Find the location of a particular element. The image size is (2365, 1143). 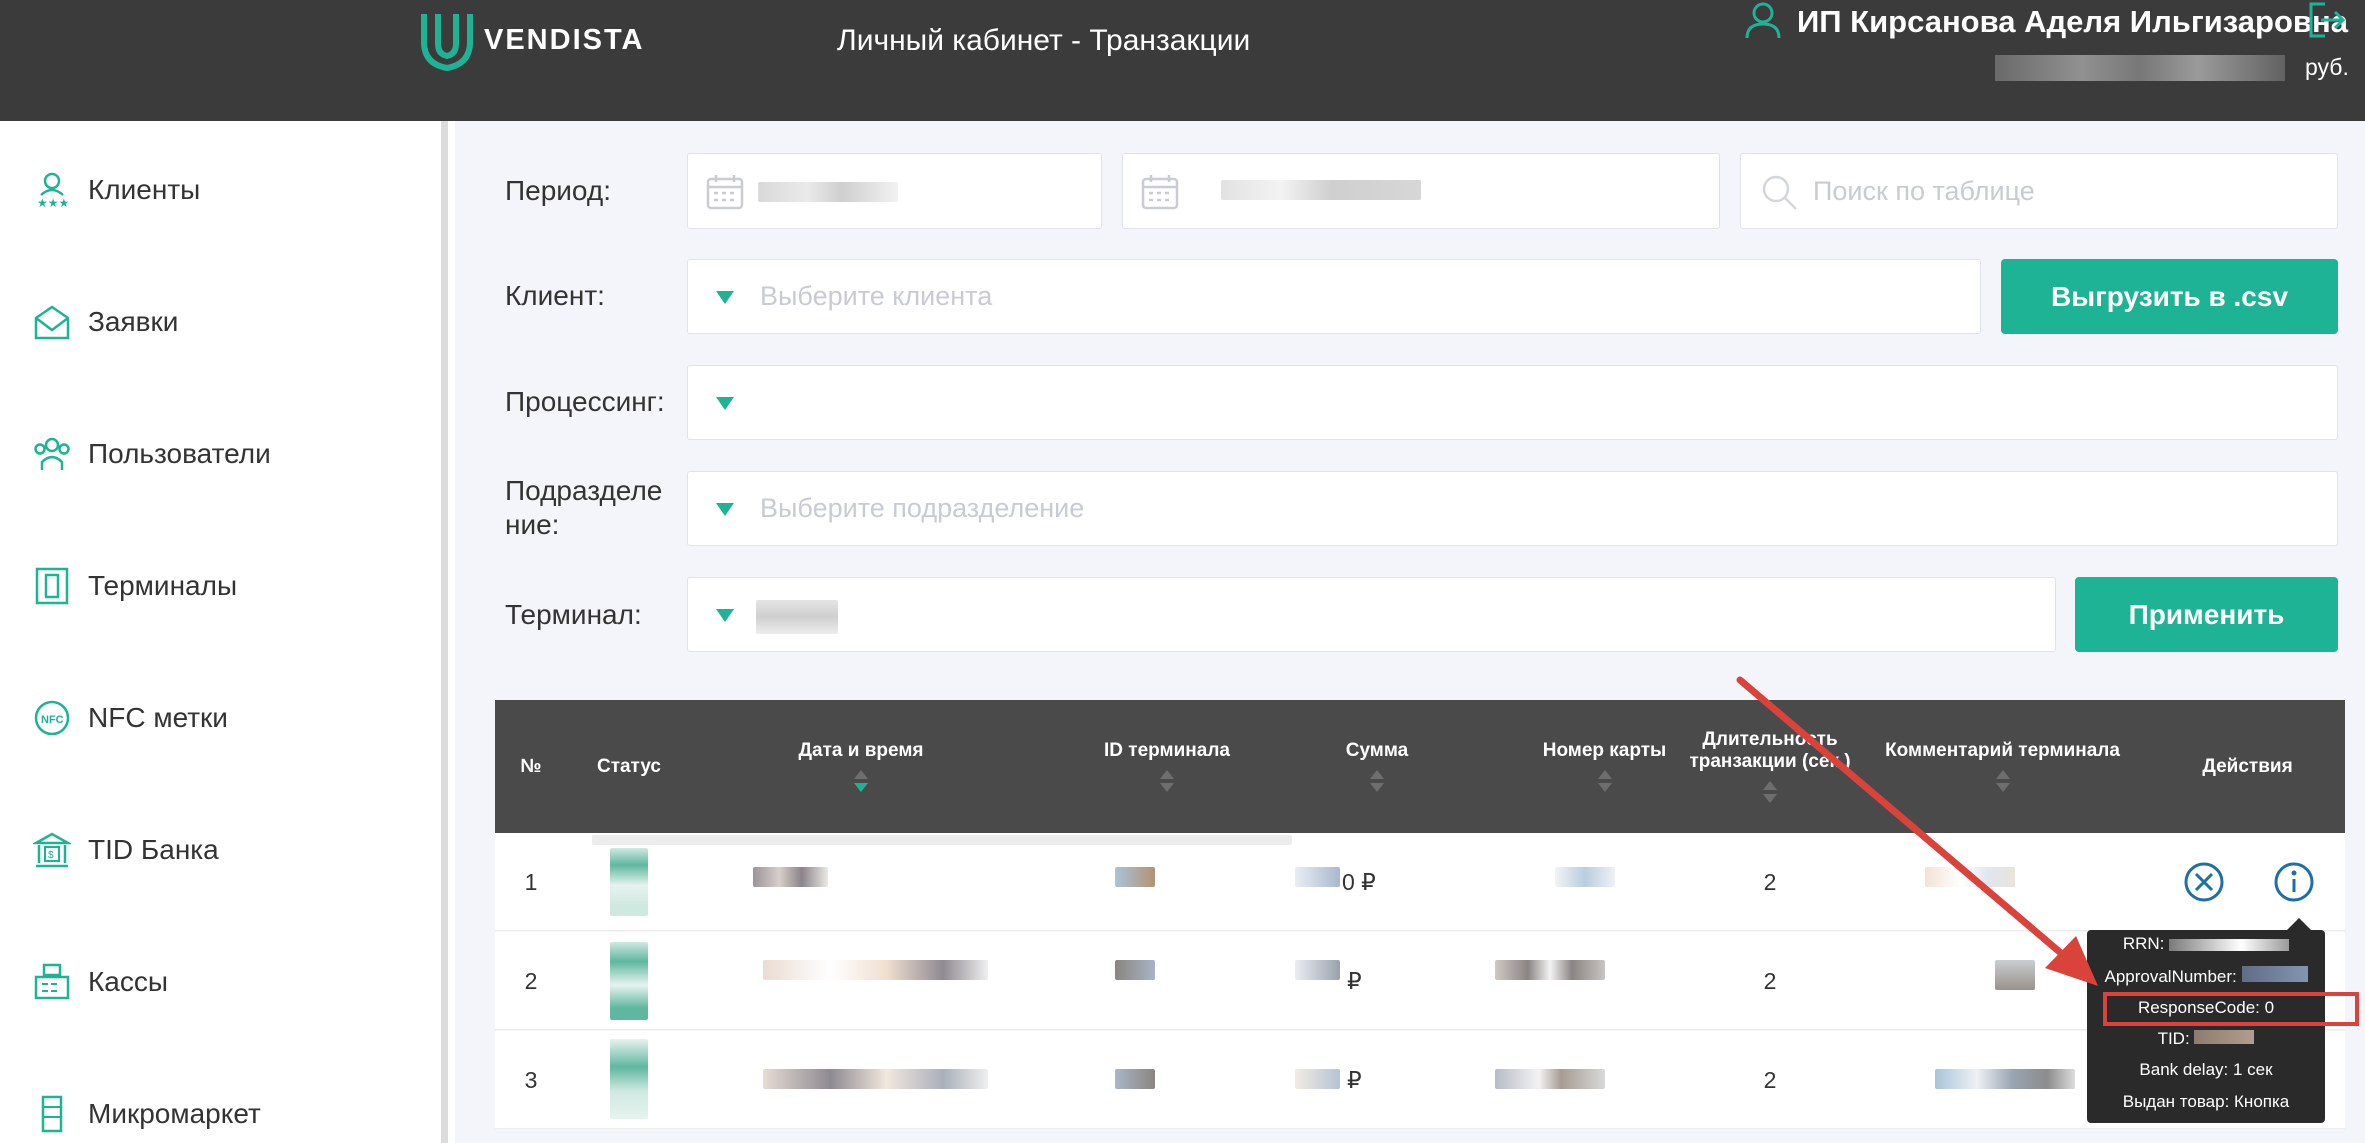

sidebar-item-label: Клиенты is located at coordinates (144, 189).